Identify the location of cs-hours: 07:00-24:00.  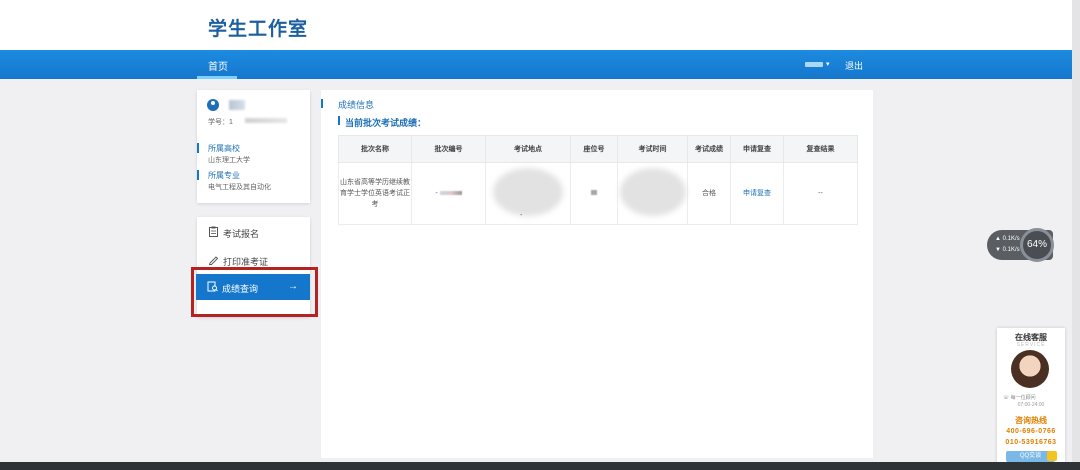
(1031, 405).